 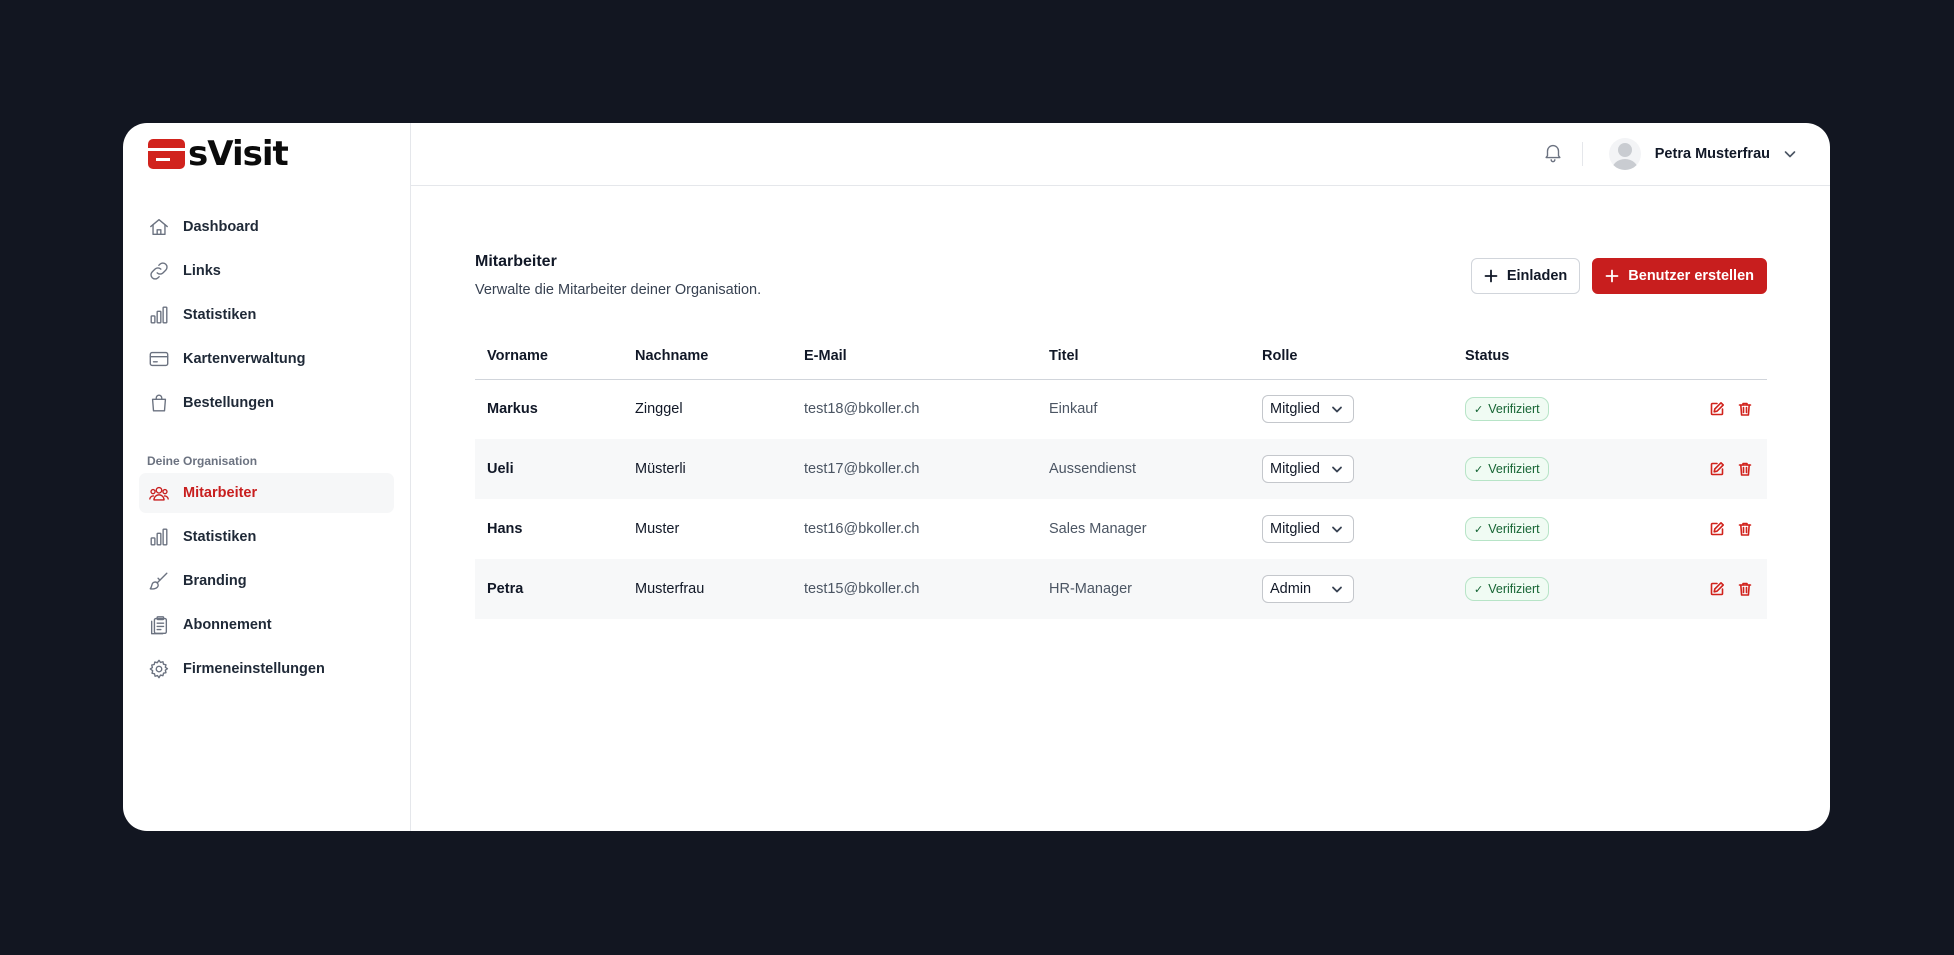 I want to click on sidebar-item-bestellungen: Bestellungen, so click(x=266, y=403).